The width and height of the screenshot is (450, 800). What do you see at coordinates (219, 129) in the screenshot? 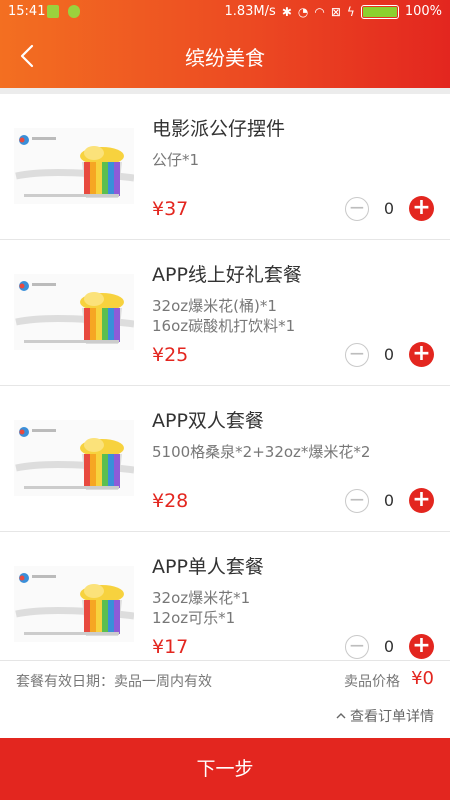
I see `product-name: 电影派公仔摆件` at bounding box center [219, 129].